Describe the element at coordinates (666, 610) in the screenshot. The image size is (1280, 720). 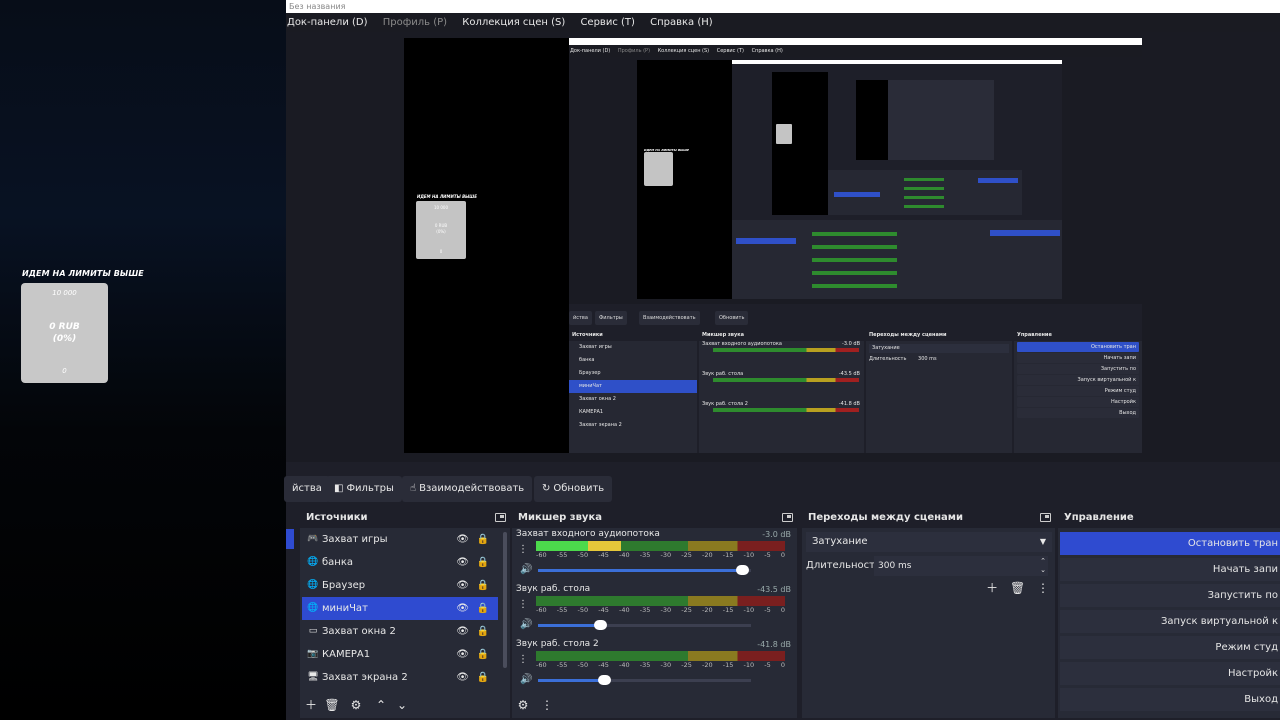
I see `audio-meter-tick: -30` at that location.